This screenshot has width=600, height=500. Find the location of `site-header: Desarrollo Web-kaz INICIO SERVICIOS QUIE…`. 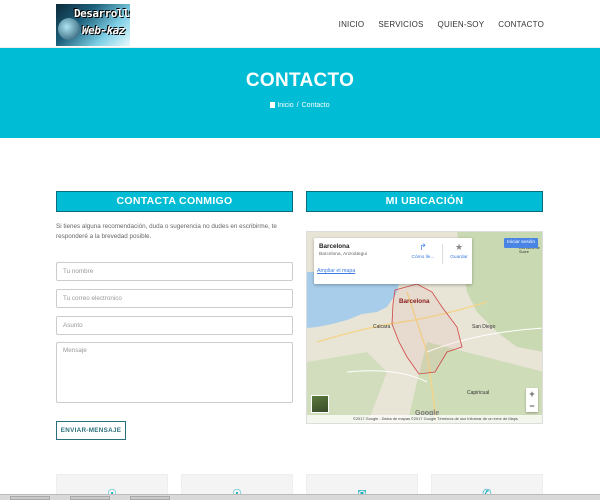

site-header: Desarrollo Web-kaz INICIO SERVICIOS QUIE… is located at coordinates (300, 24).